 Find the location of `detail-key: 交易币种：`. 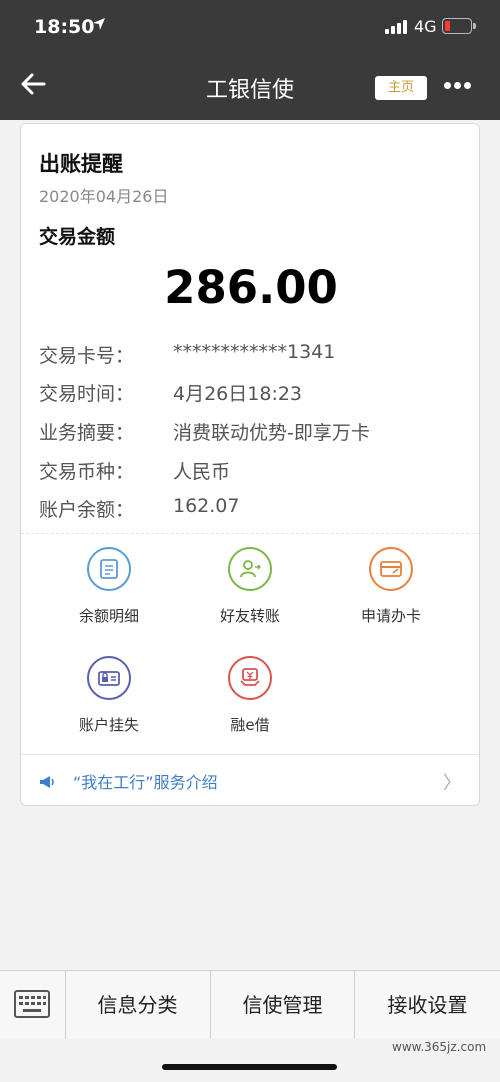

detail-key: 交易币种： is located at coordinates (87, 472).